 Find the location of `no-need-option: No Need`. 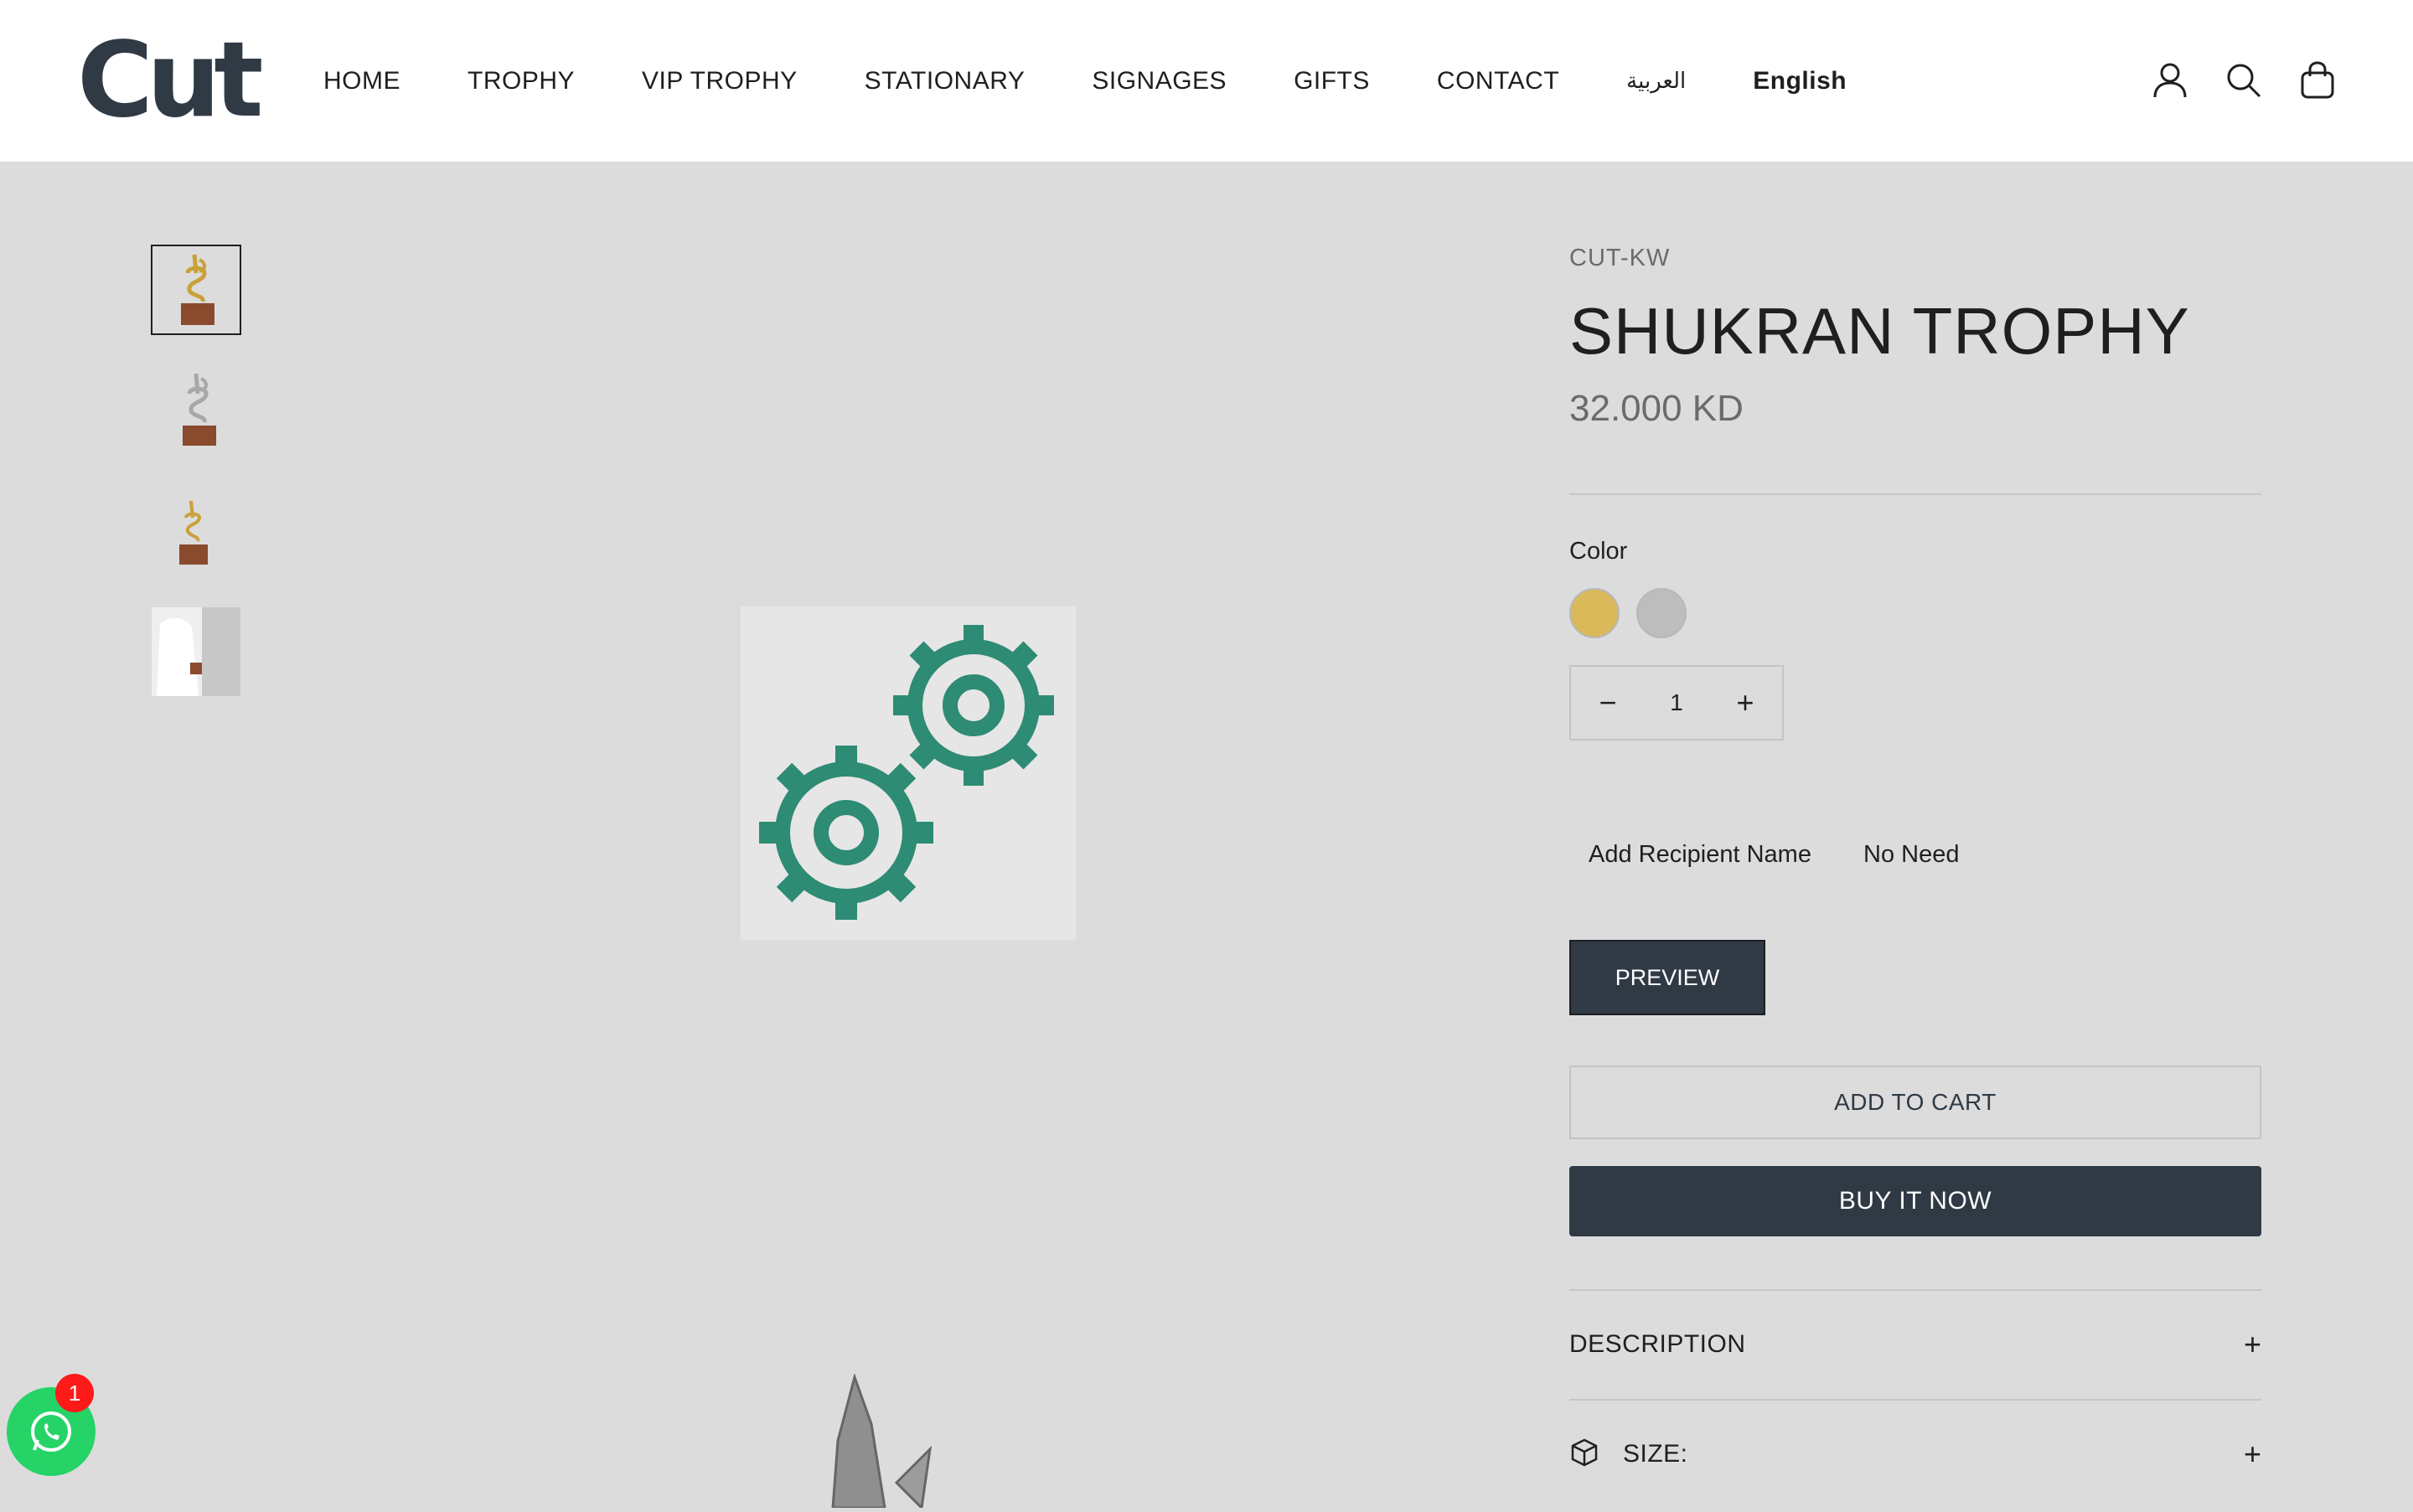

no-need-option: No Need is located at coordinates (1911, 855).